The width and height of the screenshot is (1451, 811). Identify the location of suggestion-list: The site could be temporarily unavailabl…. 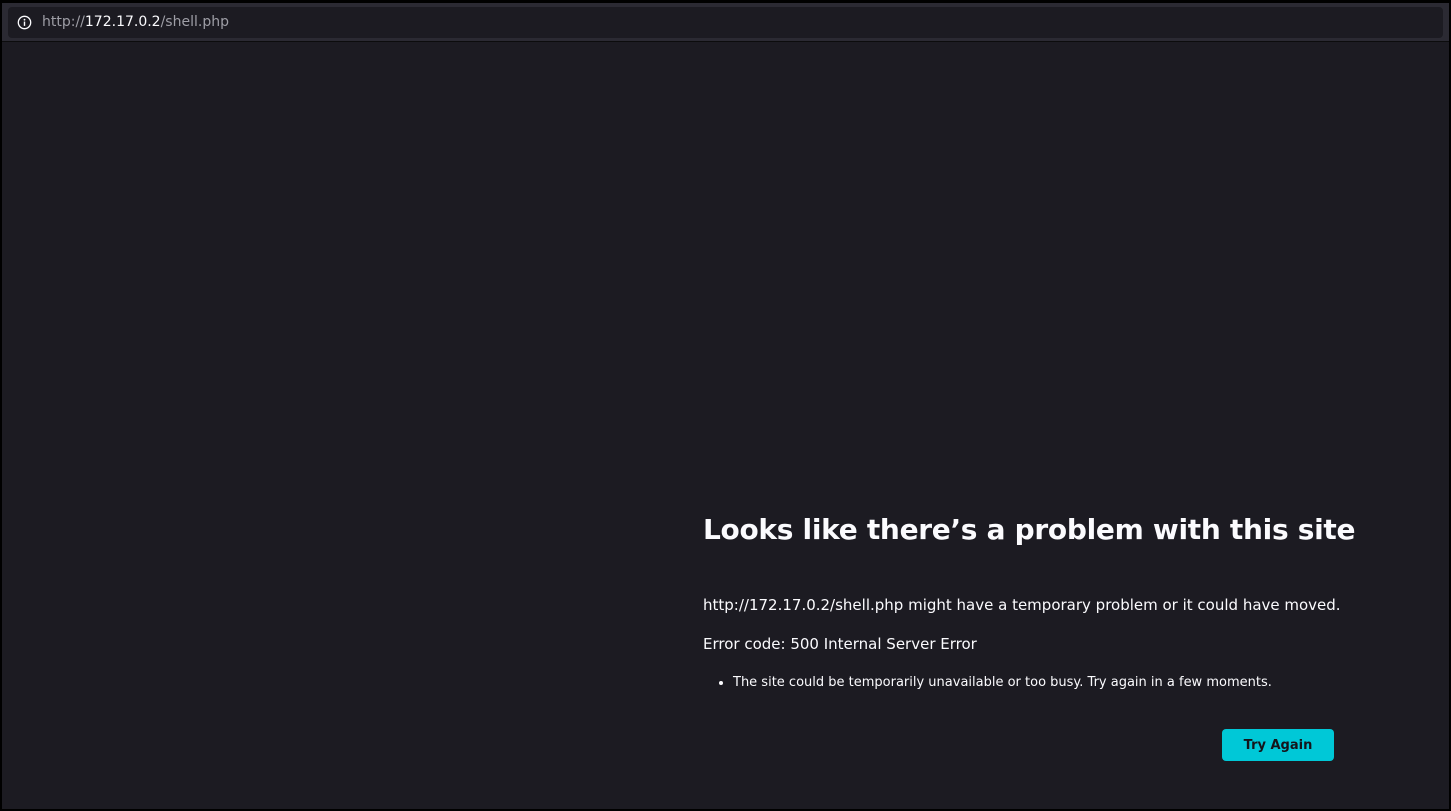
(987, 683).